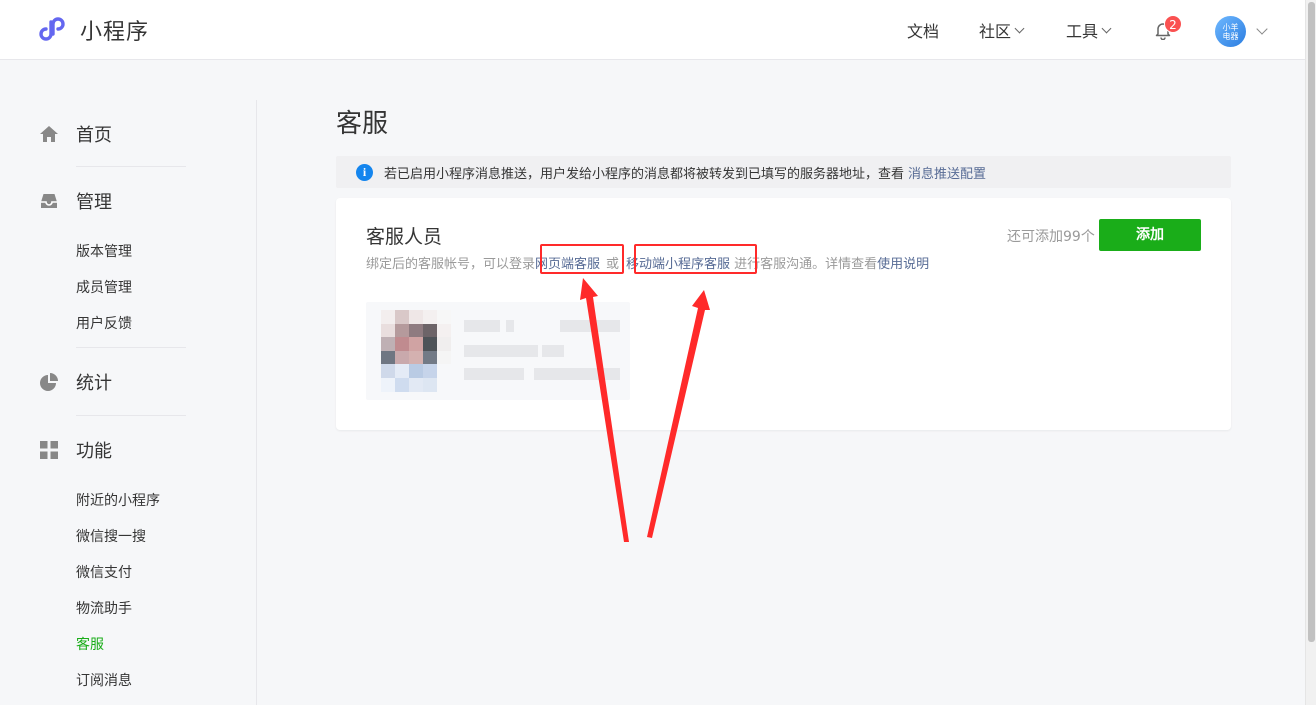 The width and height of the screenshot is (1316, 705). What do you see at coordinates (111, 536) in the screenshot?
I see `sidebar-subitem-search: 微信搜一搜` at bounding box center [111, 536].